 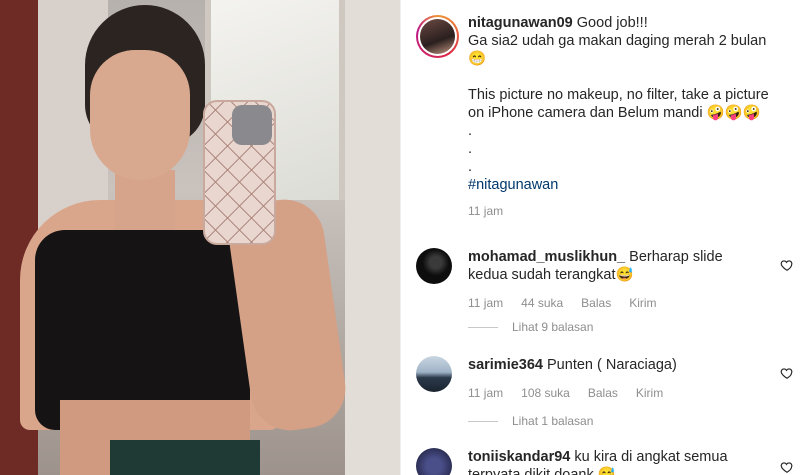 I want to click on comment-text: Punten ( Naraciaga), so click(x=612, y=365).